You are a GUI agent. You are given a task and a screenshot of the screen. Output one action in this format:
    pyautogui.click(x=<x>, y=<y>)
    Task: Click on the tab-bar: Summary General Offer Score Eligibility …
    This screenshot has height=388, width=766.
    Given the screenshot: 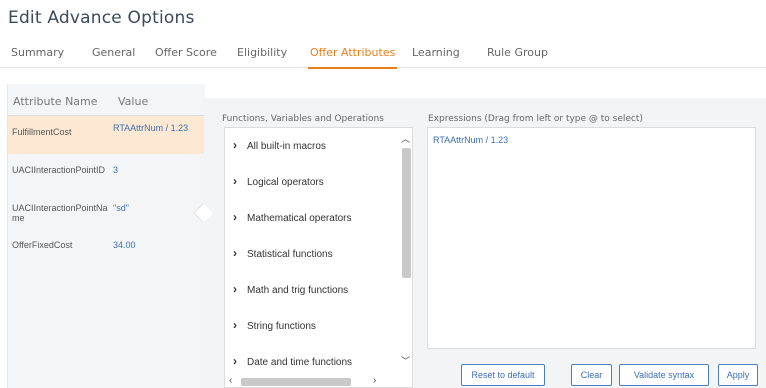 What is the action you would take?
    pyautogui.click(x=383, y=53)
    